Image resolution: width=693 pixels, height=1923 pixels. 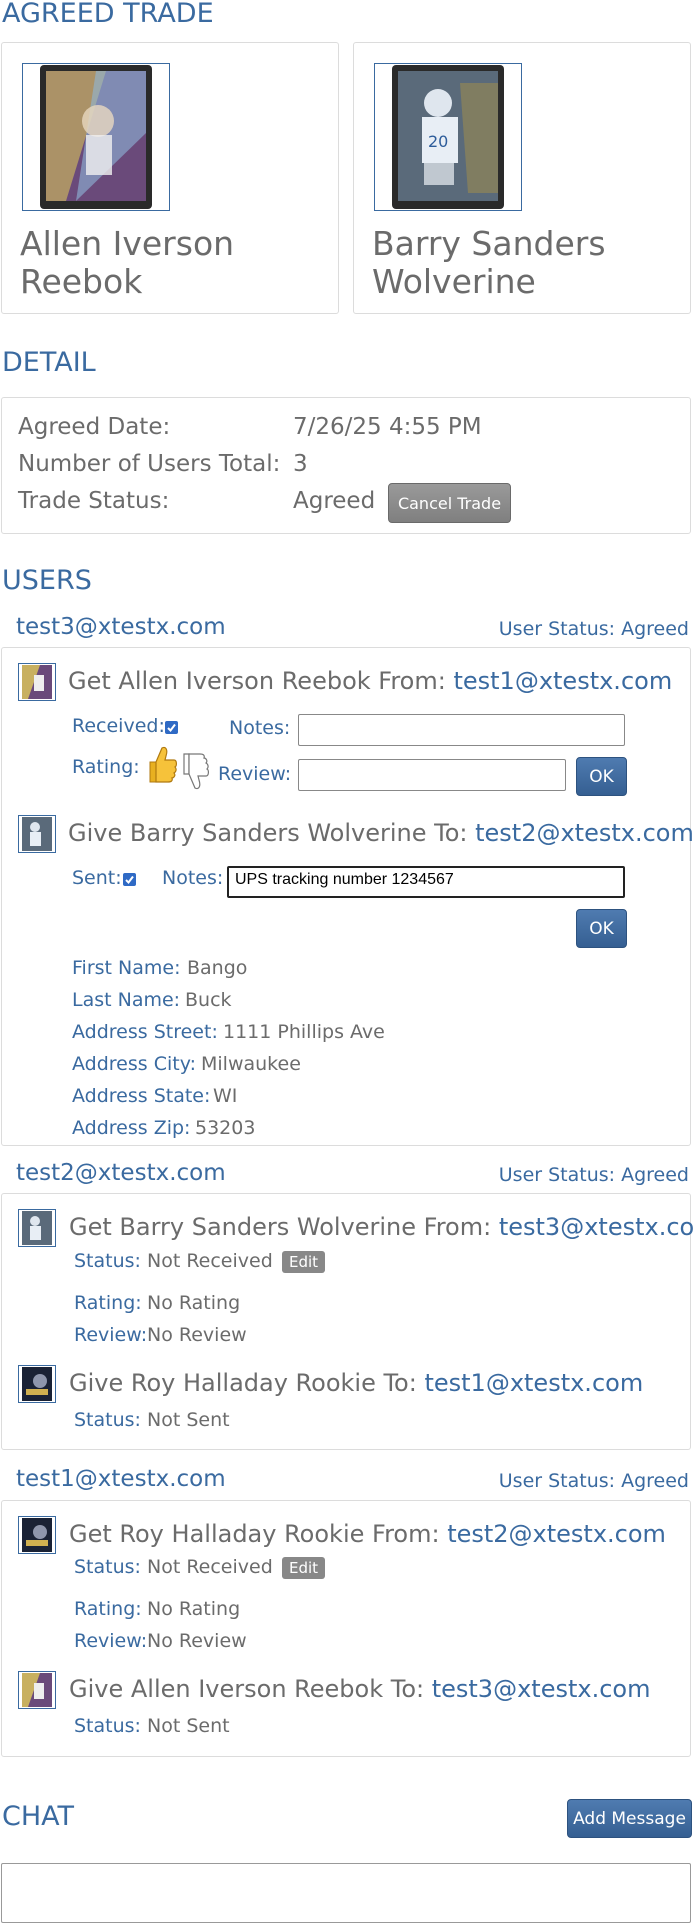 I want to click on status-label-u3: Status:, so click(x=107, y=1567).